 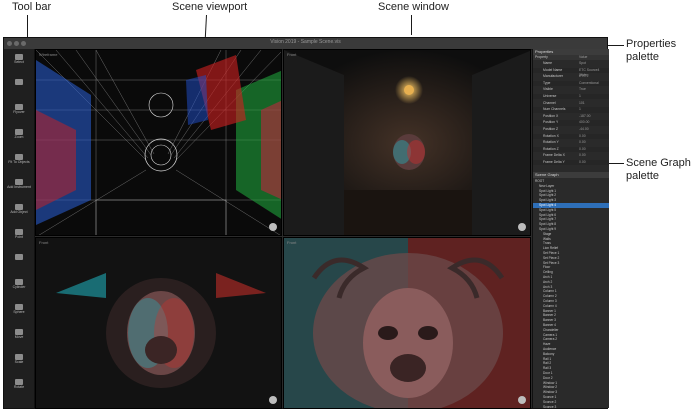 I want to click on property-row: Rotation Z 0.00, so click(x=571, y=149).